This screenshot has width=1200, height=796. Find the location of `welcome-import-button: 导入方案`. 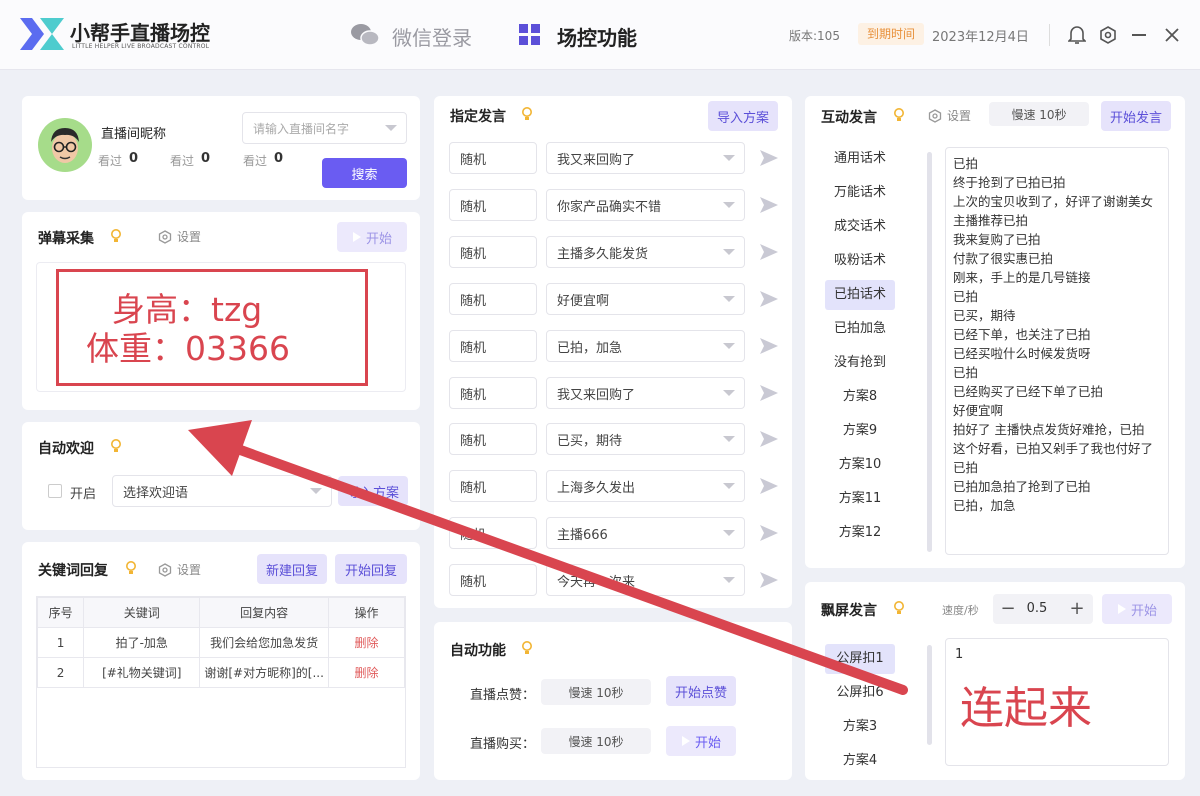

welcome-import-button: 导入方案 is located at coordinates (373, 491).